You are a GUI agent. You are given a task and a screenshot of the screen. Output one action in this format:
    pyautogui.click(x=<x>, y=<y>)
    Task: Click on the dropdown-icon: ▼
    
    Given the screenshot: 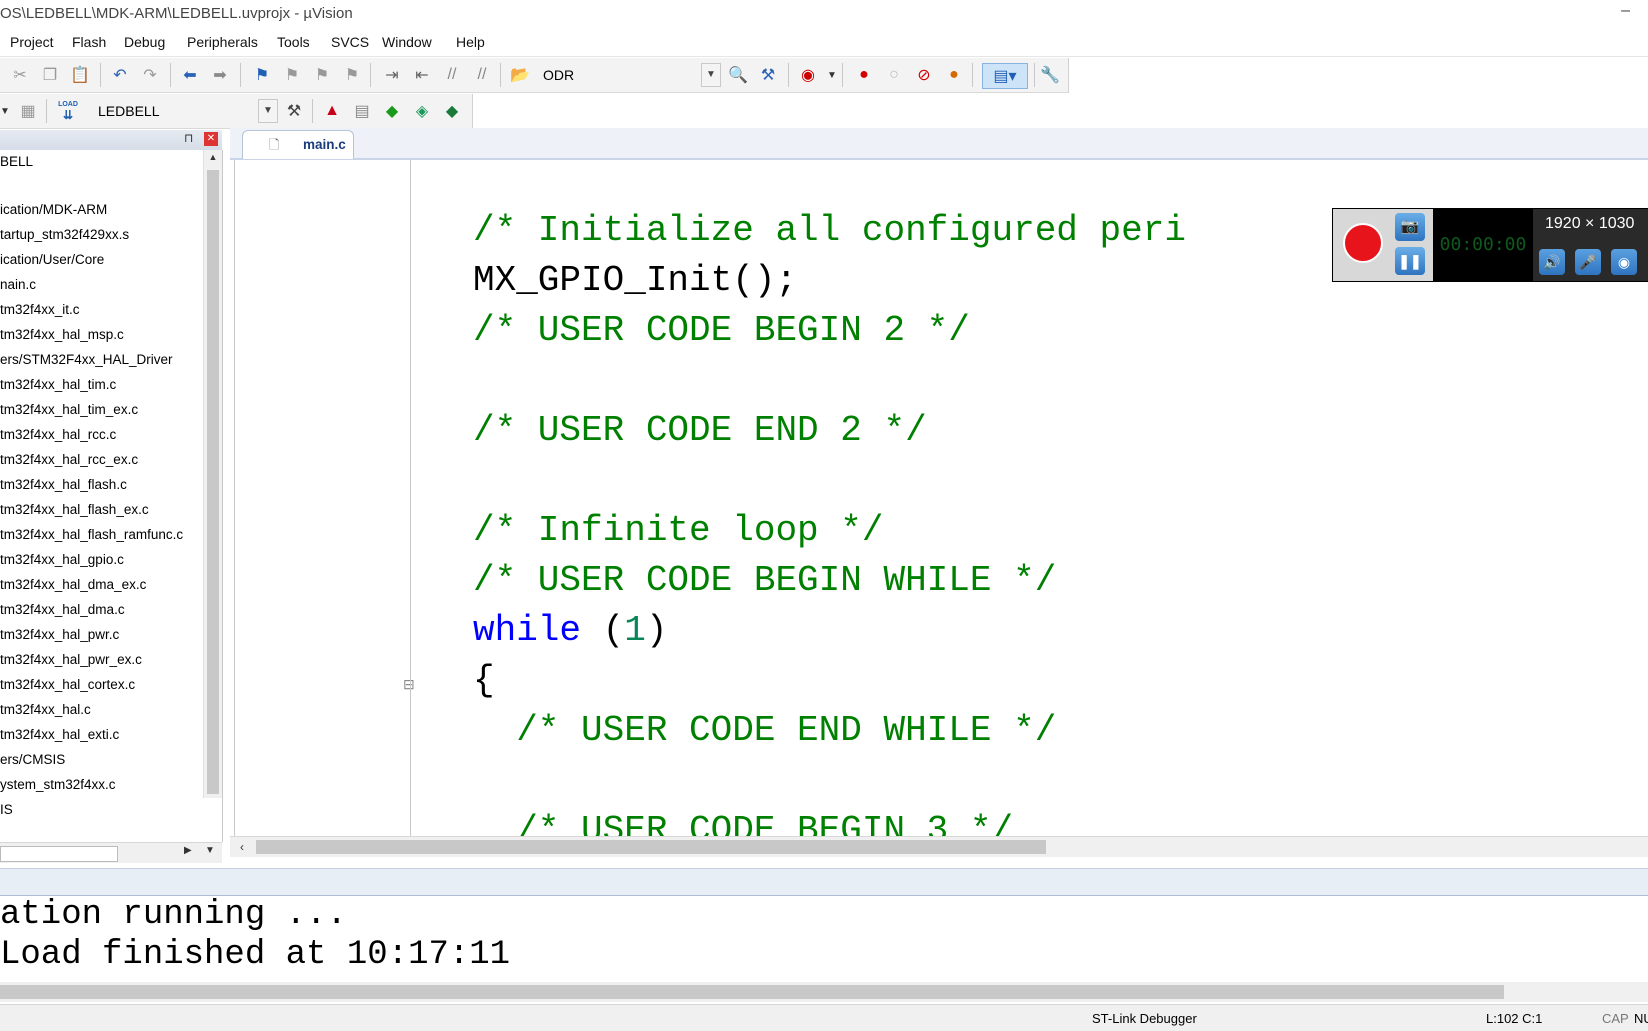 What is the action you would take?
    pyautogui.click(x=5, y=111)
    